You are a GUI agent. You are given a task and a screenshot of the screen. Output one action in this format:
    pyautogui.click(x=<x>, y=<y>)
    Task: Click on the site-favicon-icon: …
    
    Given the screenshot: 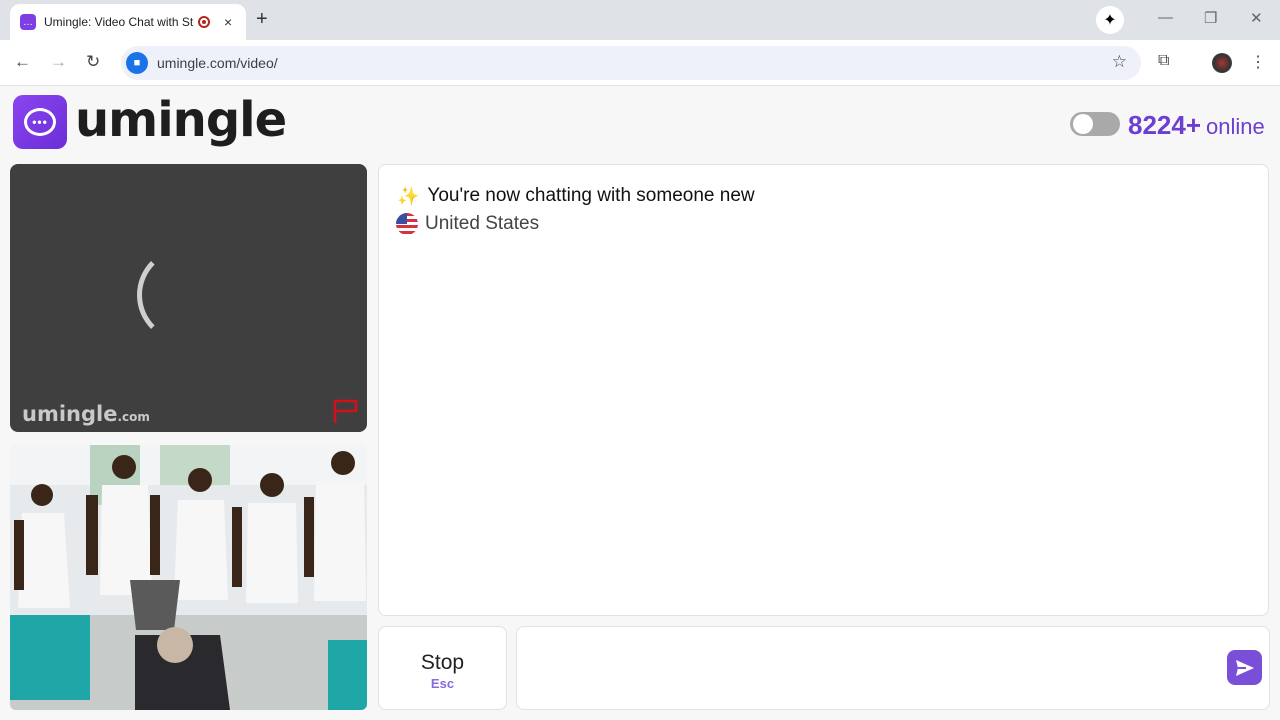 What is the action you would take?
    pyautogui.click(x=28, y=22)
    